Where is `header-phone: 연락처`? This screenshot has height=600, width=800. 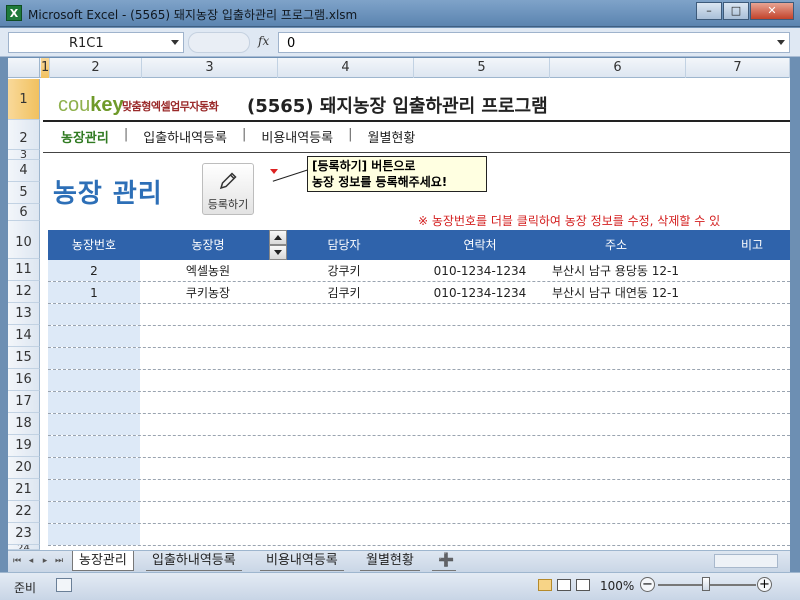
header-phone: 연락처 is located at coordinates (480, 245).